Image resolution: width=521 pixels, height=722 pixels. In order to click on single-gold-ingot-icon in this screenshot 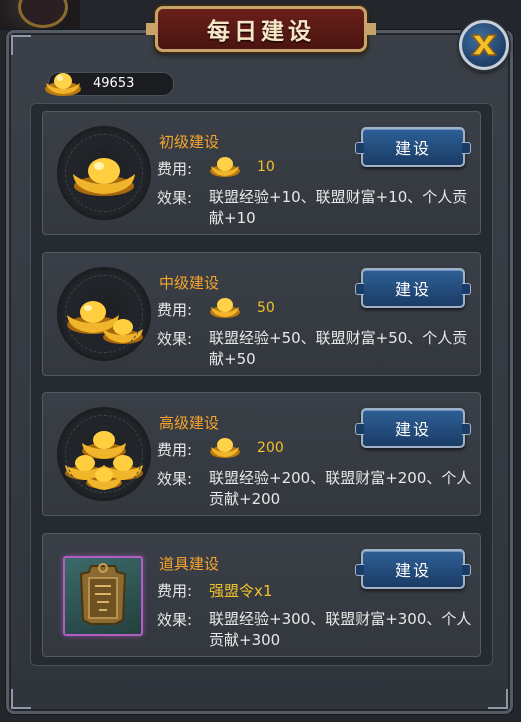, I will do `click(104, 177)`.